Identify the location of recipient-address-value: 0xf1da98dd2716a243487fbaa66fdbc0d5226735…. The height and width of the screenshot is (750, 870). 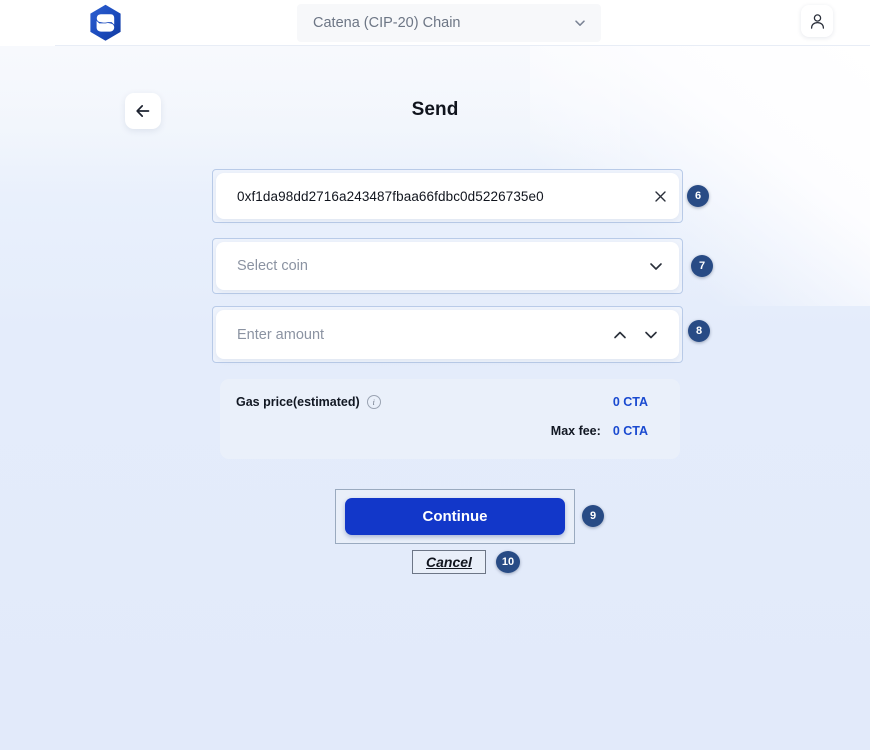
(390, 196).